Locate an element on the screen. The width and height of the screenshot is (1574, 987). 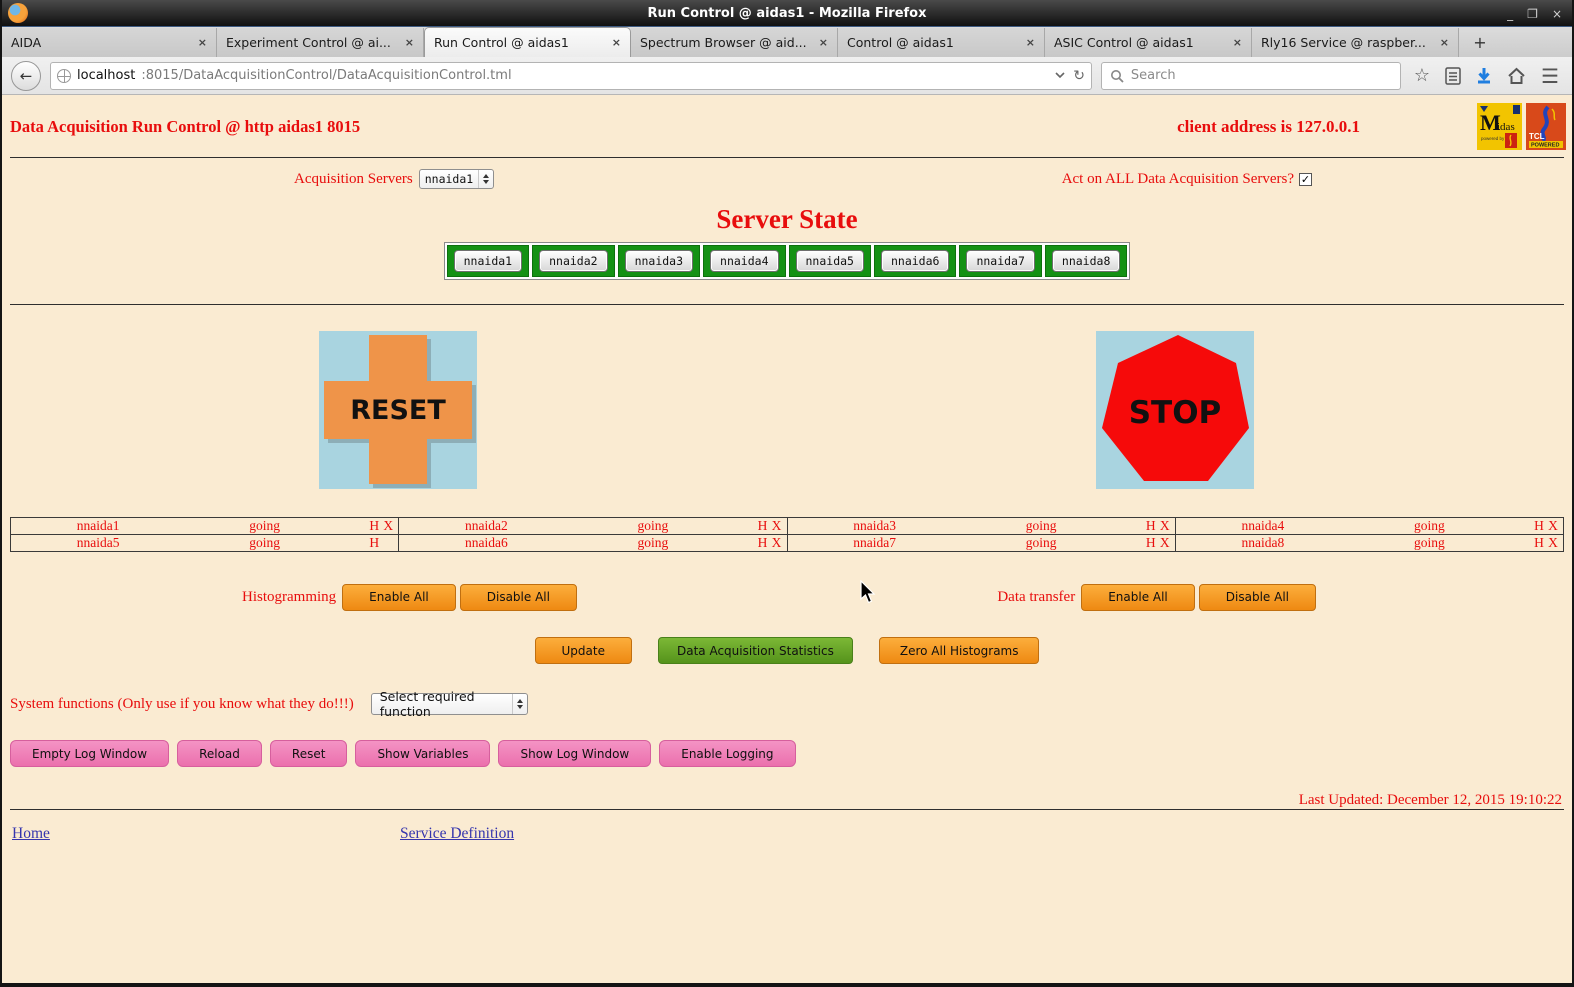
acquisition-servers-label: Acquisition Servers is located at coordinates (353, 178).